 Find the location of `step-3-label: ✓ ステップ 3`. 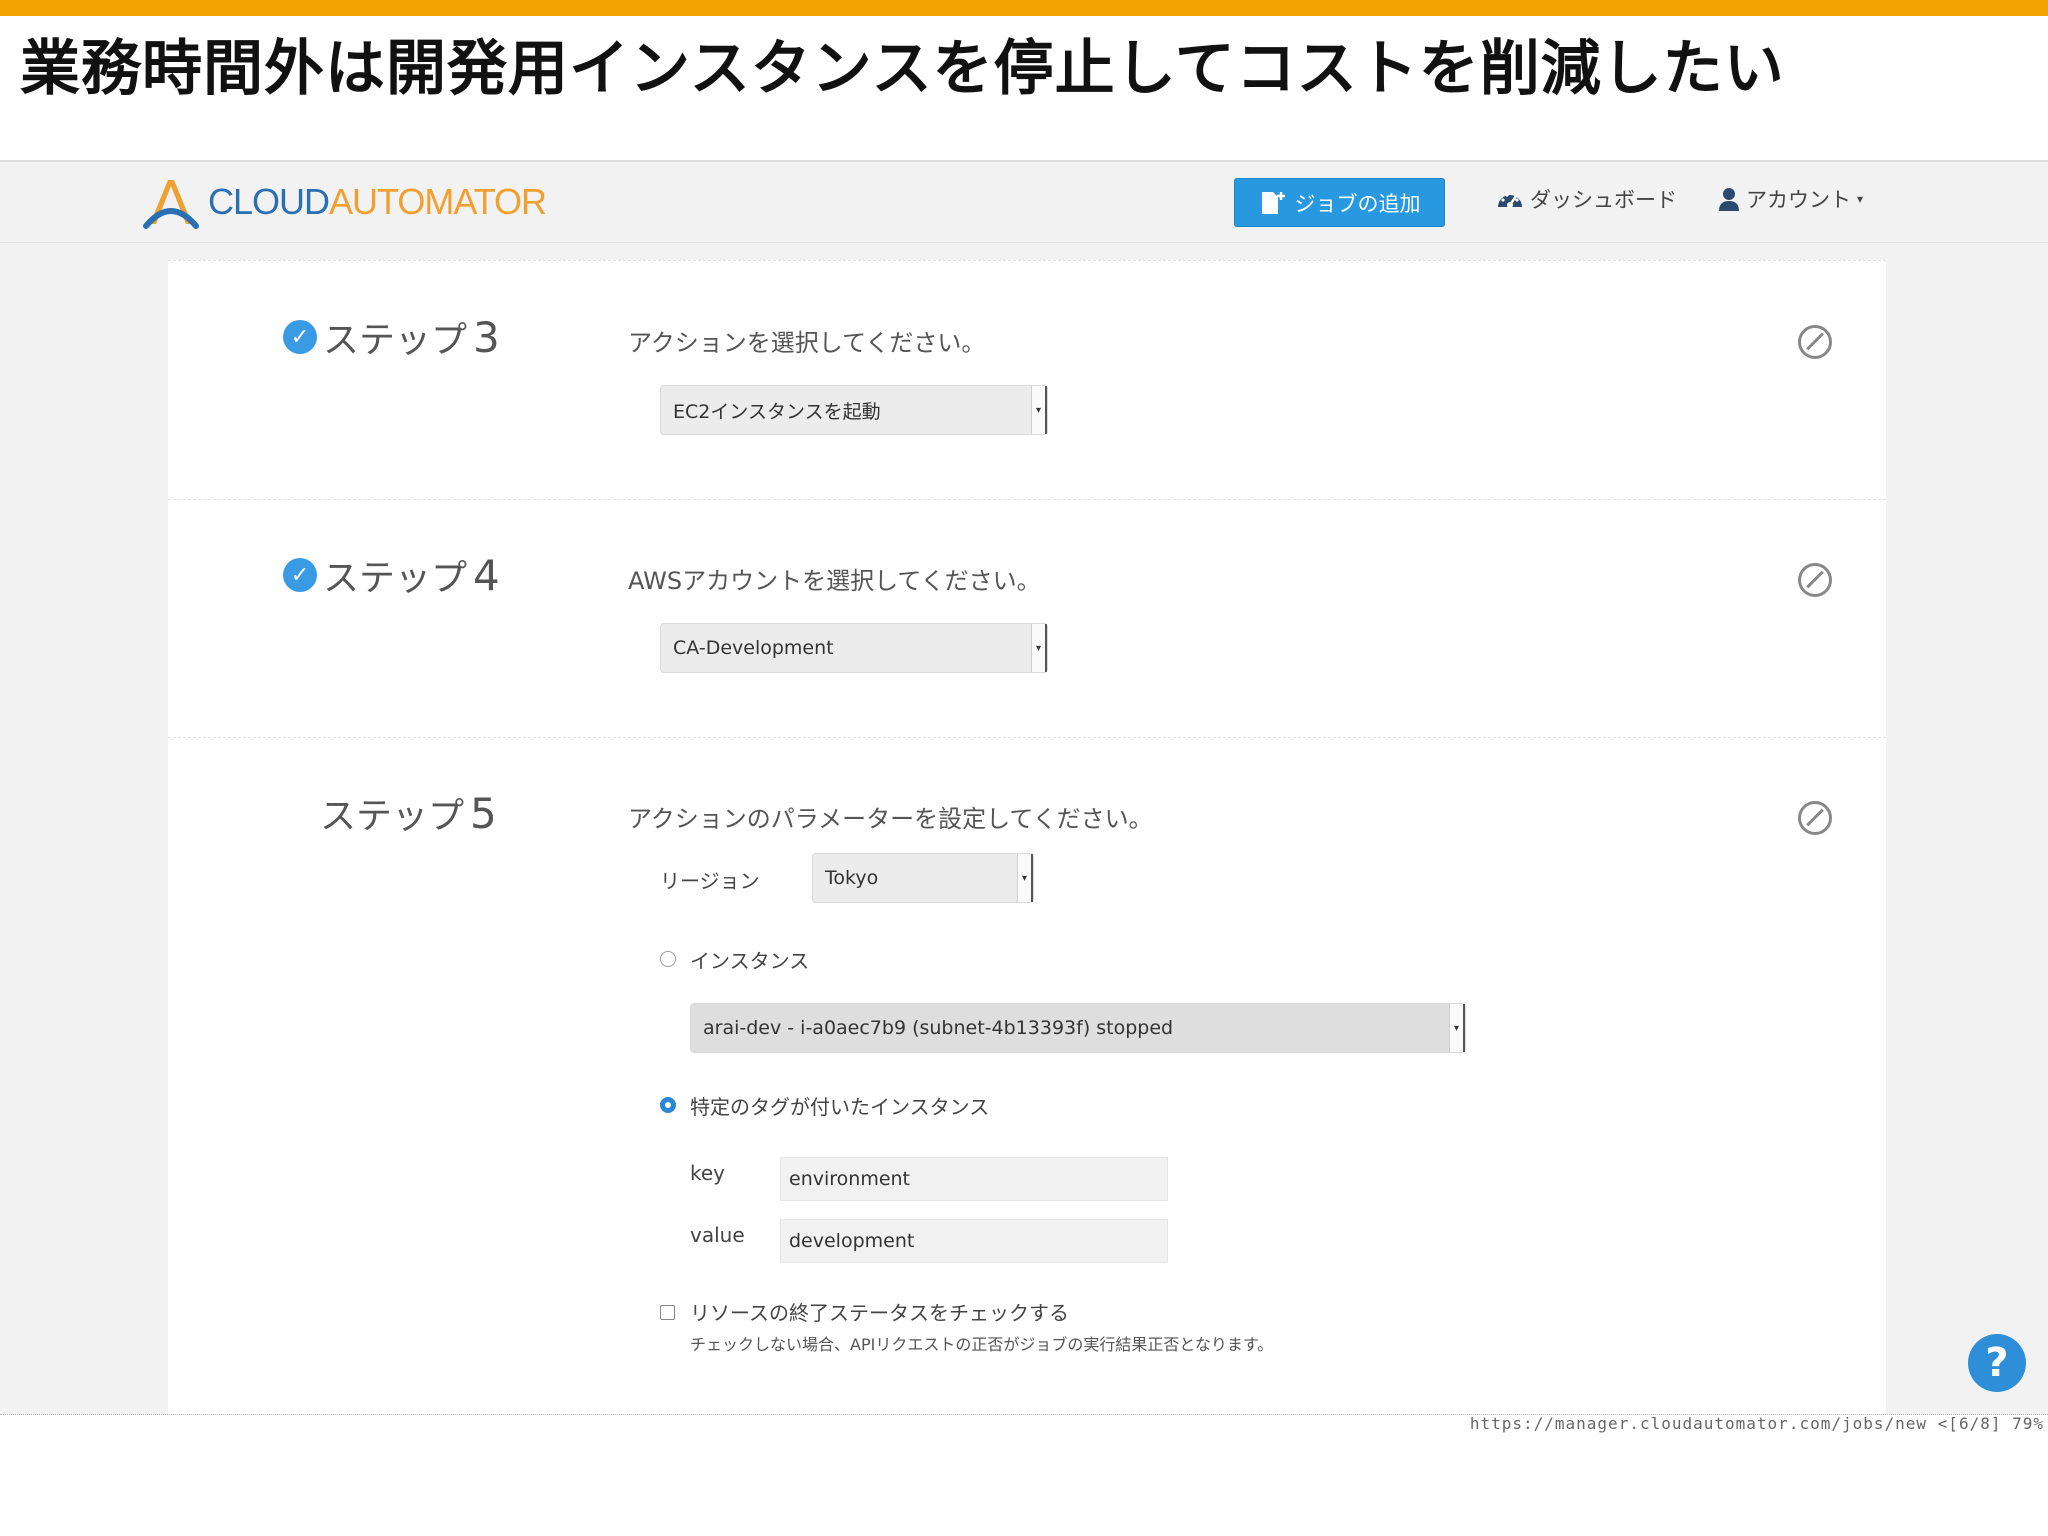

step-3-label: ✓ ステップ 3 is located at coordinates (391, 337).